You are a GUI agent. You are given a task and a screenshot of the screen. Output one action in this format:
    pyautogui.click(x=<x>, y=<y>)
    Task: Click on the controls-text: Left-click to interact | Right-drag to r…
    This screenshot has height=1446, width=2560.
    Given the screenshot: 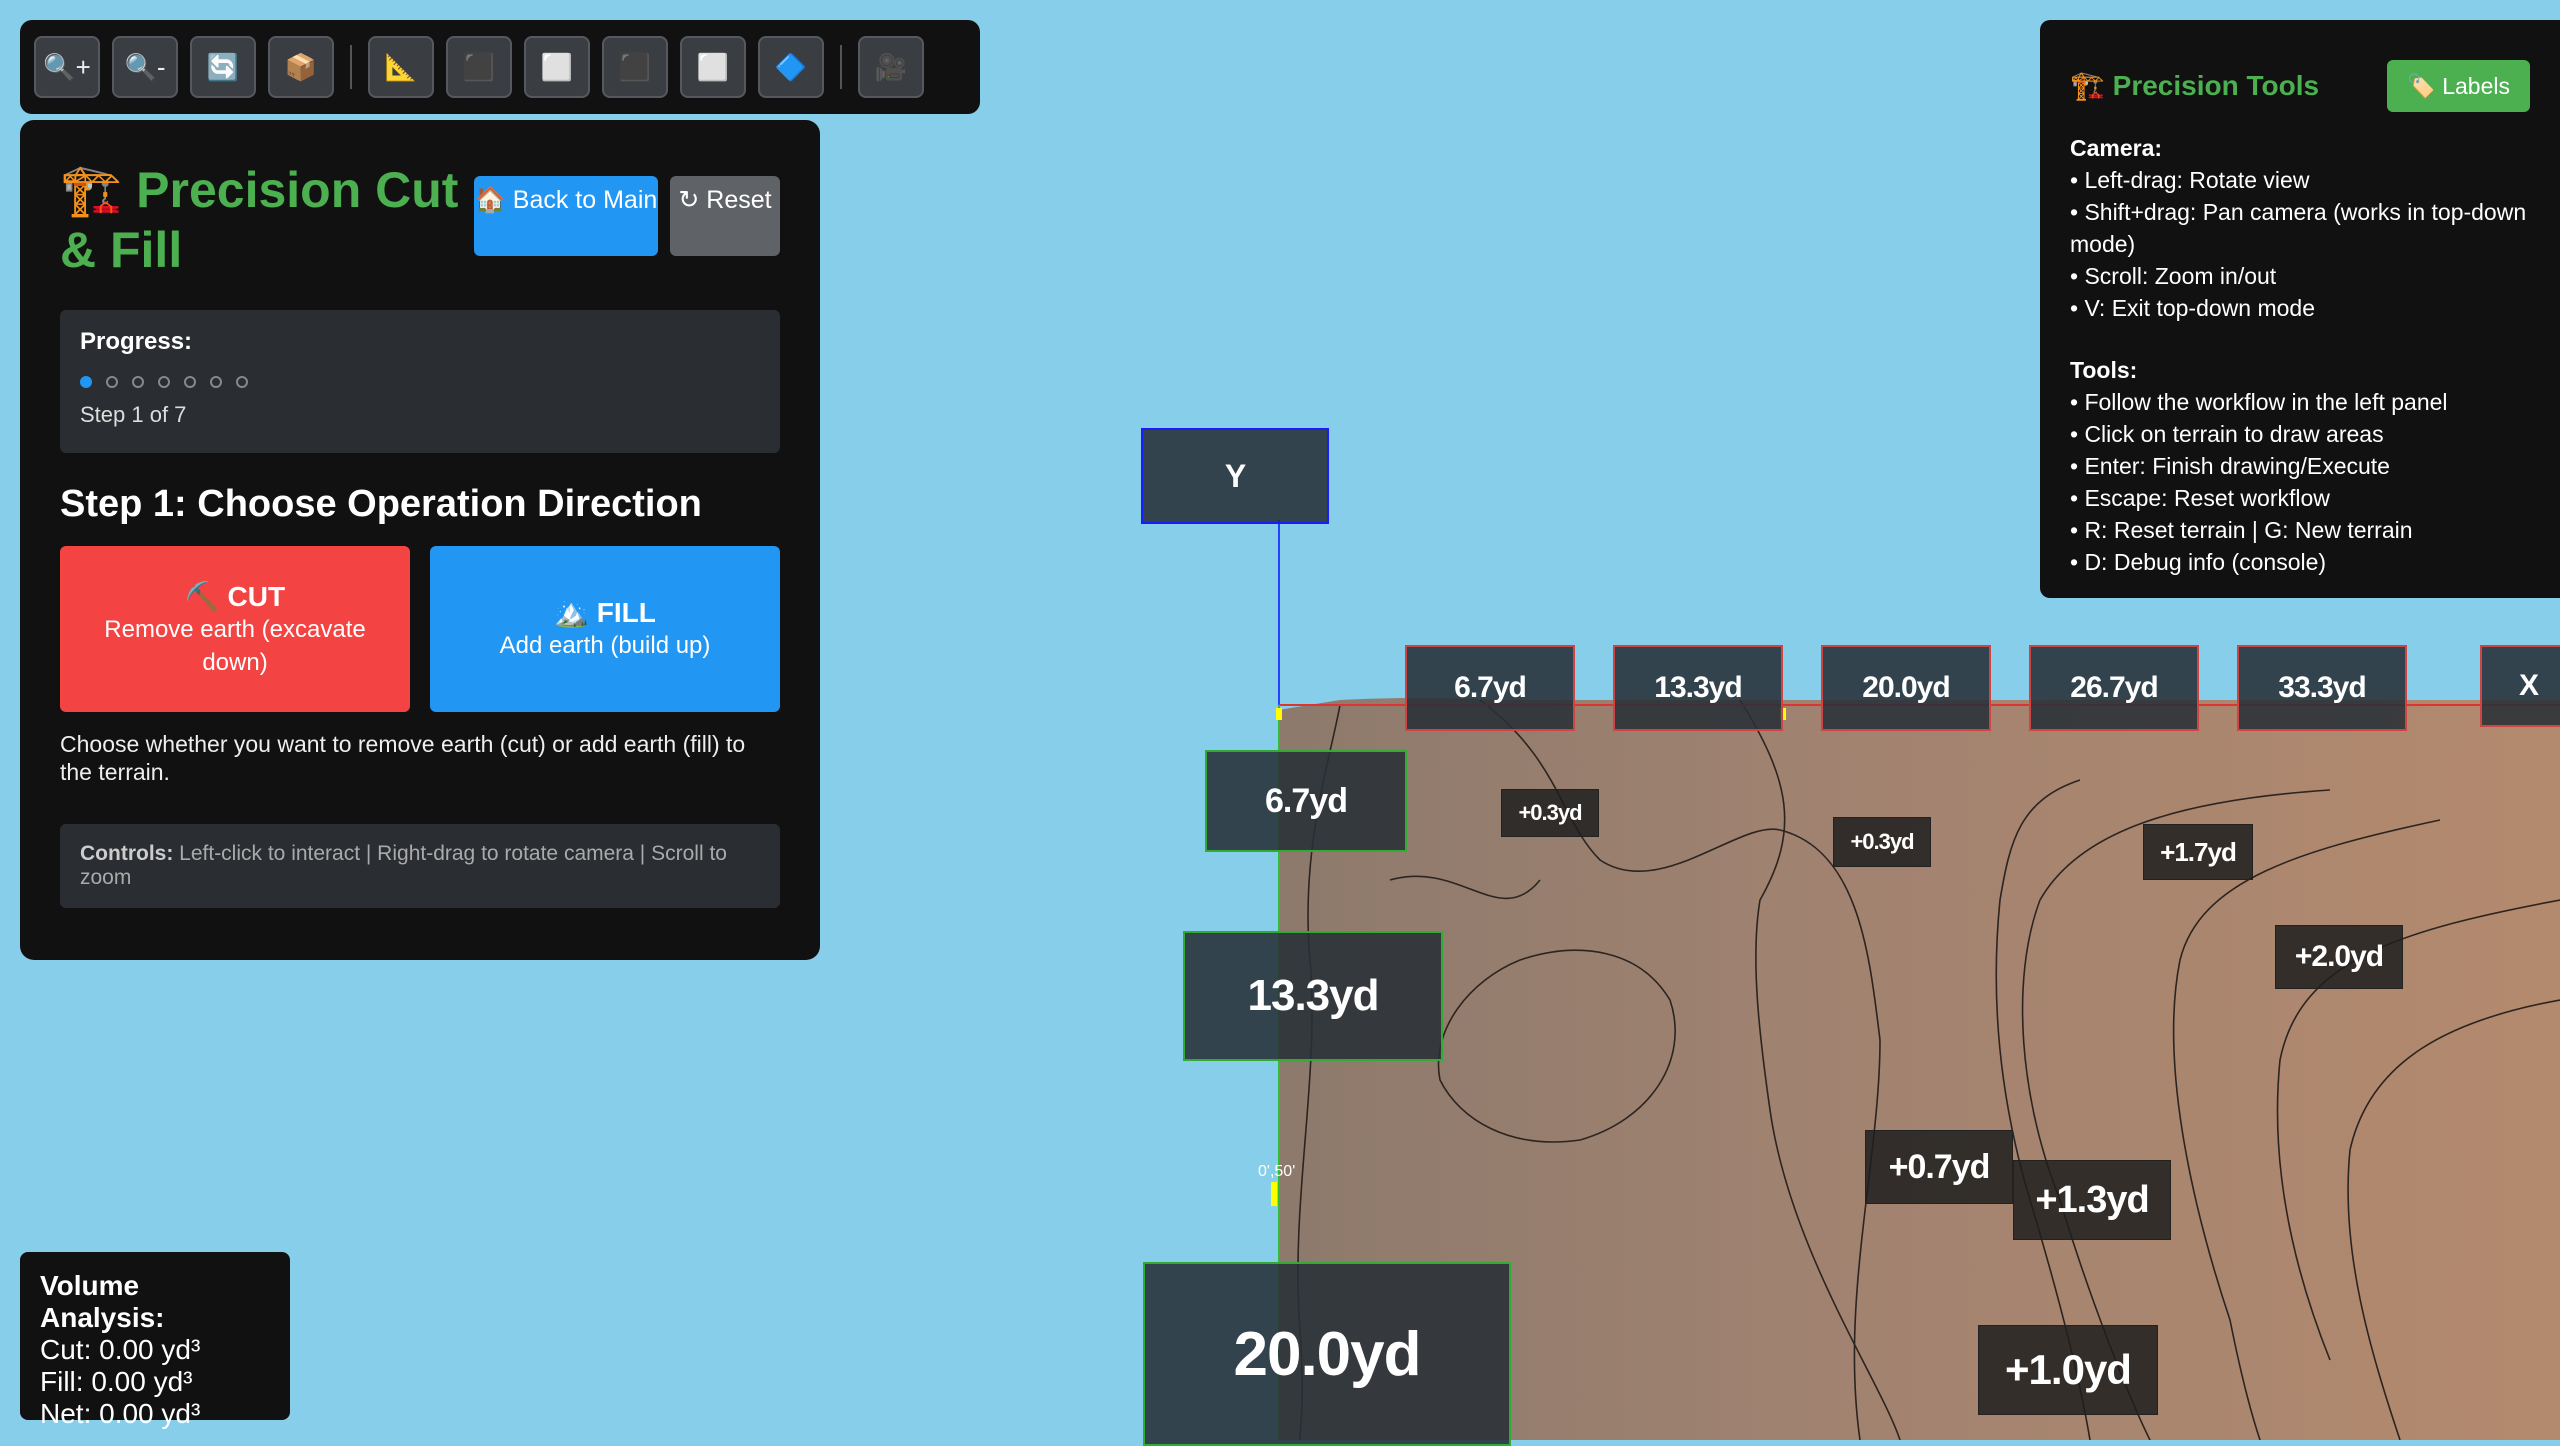 What is the action you would take?
    pyautogui.click(x=403, y=865)
    